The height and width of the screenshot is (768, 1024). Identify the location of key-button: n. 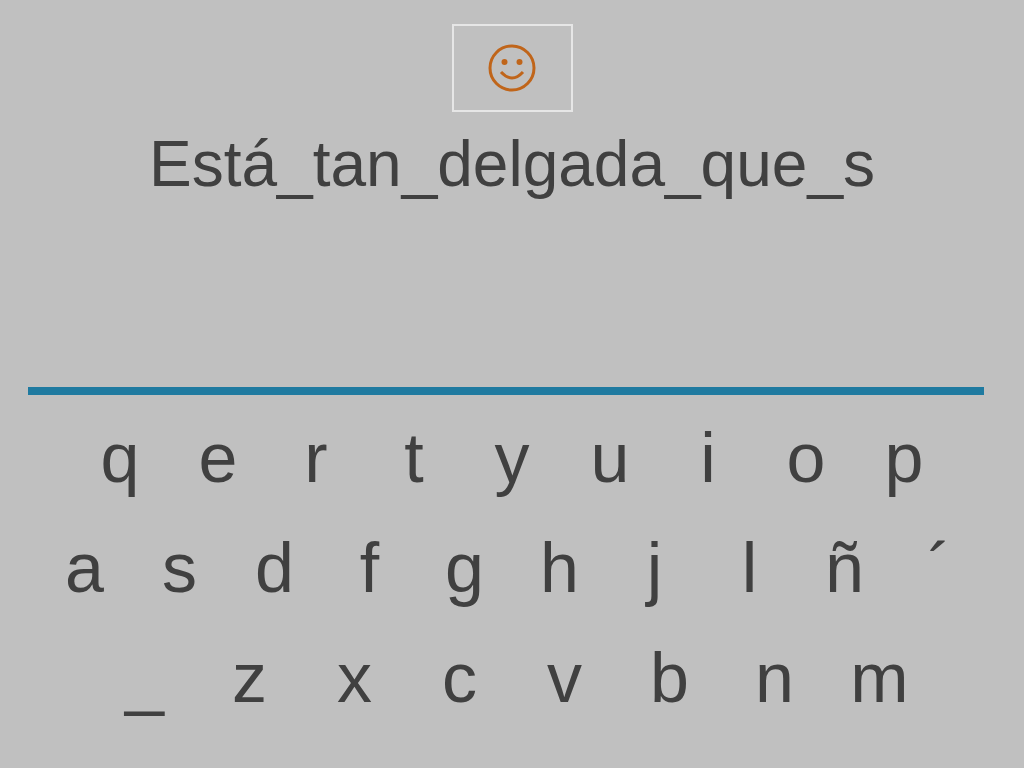
(774, 678).